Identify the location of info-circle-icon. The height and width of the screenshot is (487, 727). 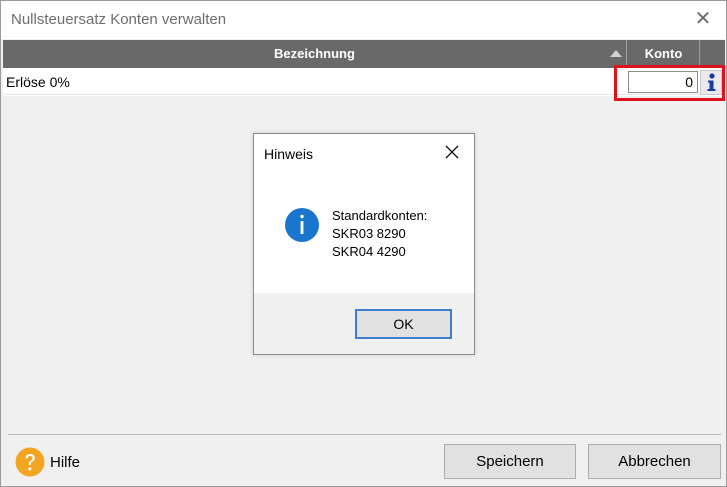
(302, 225).